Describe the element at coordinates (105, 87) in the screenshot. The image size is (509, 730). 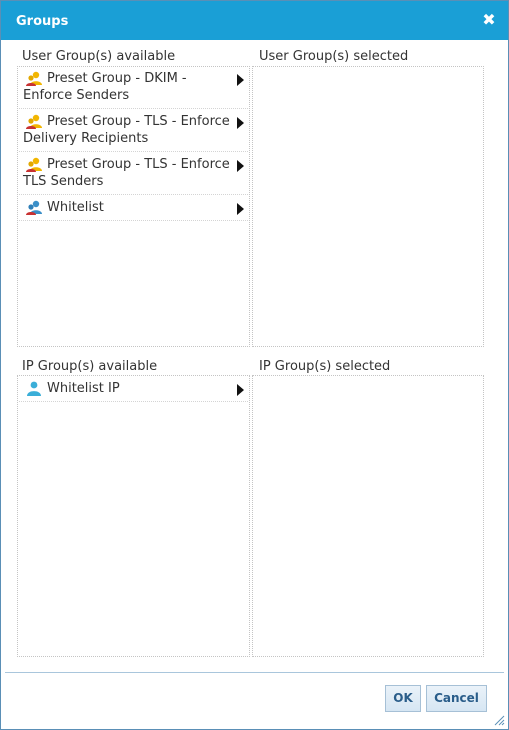
I see `list-item-label: Preset Group - DKIM - Enforce Senders` at that location.